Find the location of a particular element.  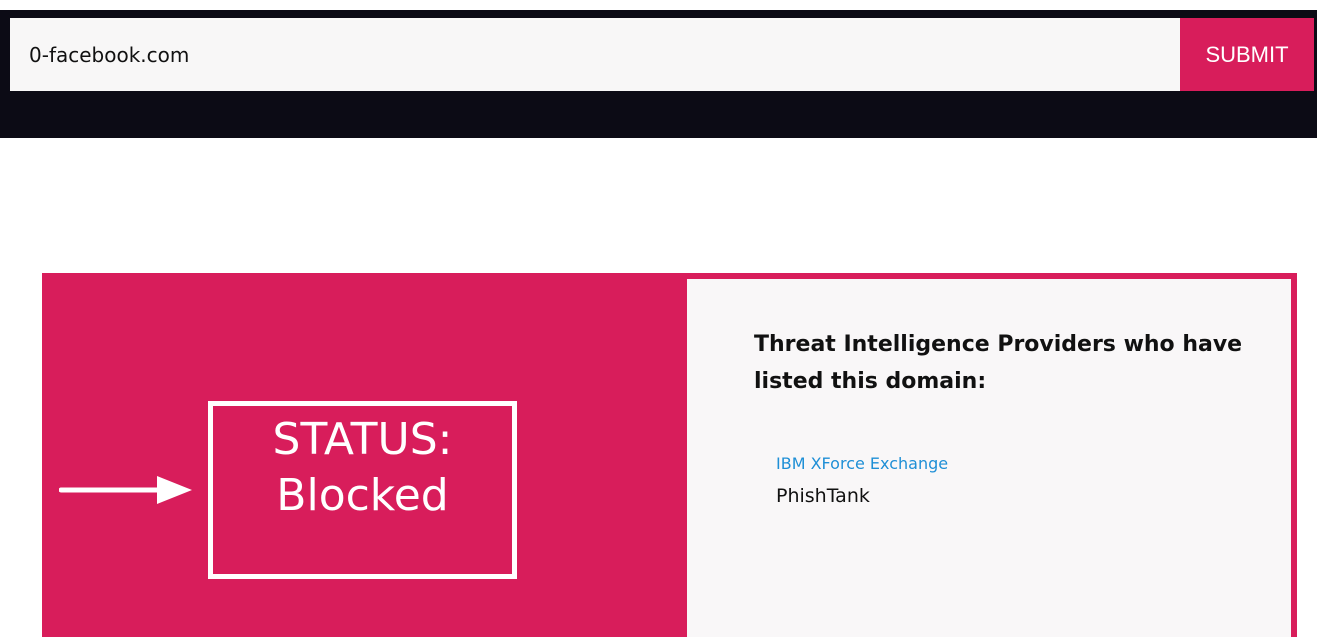

provider-phishtank: PhishTank is located at coordinates (823, 496).